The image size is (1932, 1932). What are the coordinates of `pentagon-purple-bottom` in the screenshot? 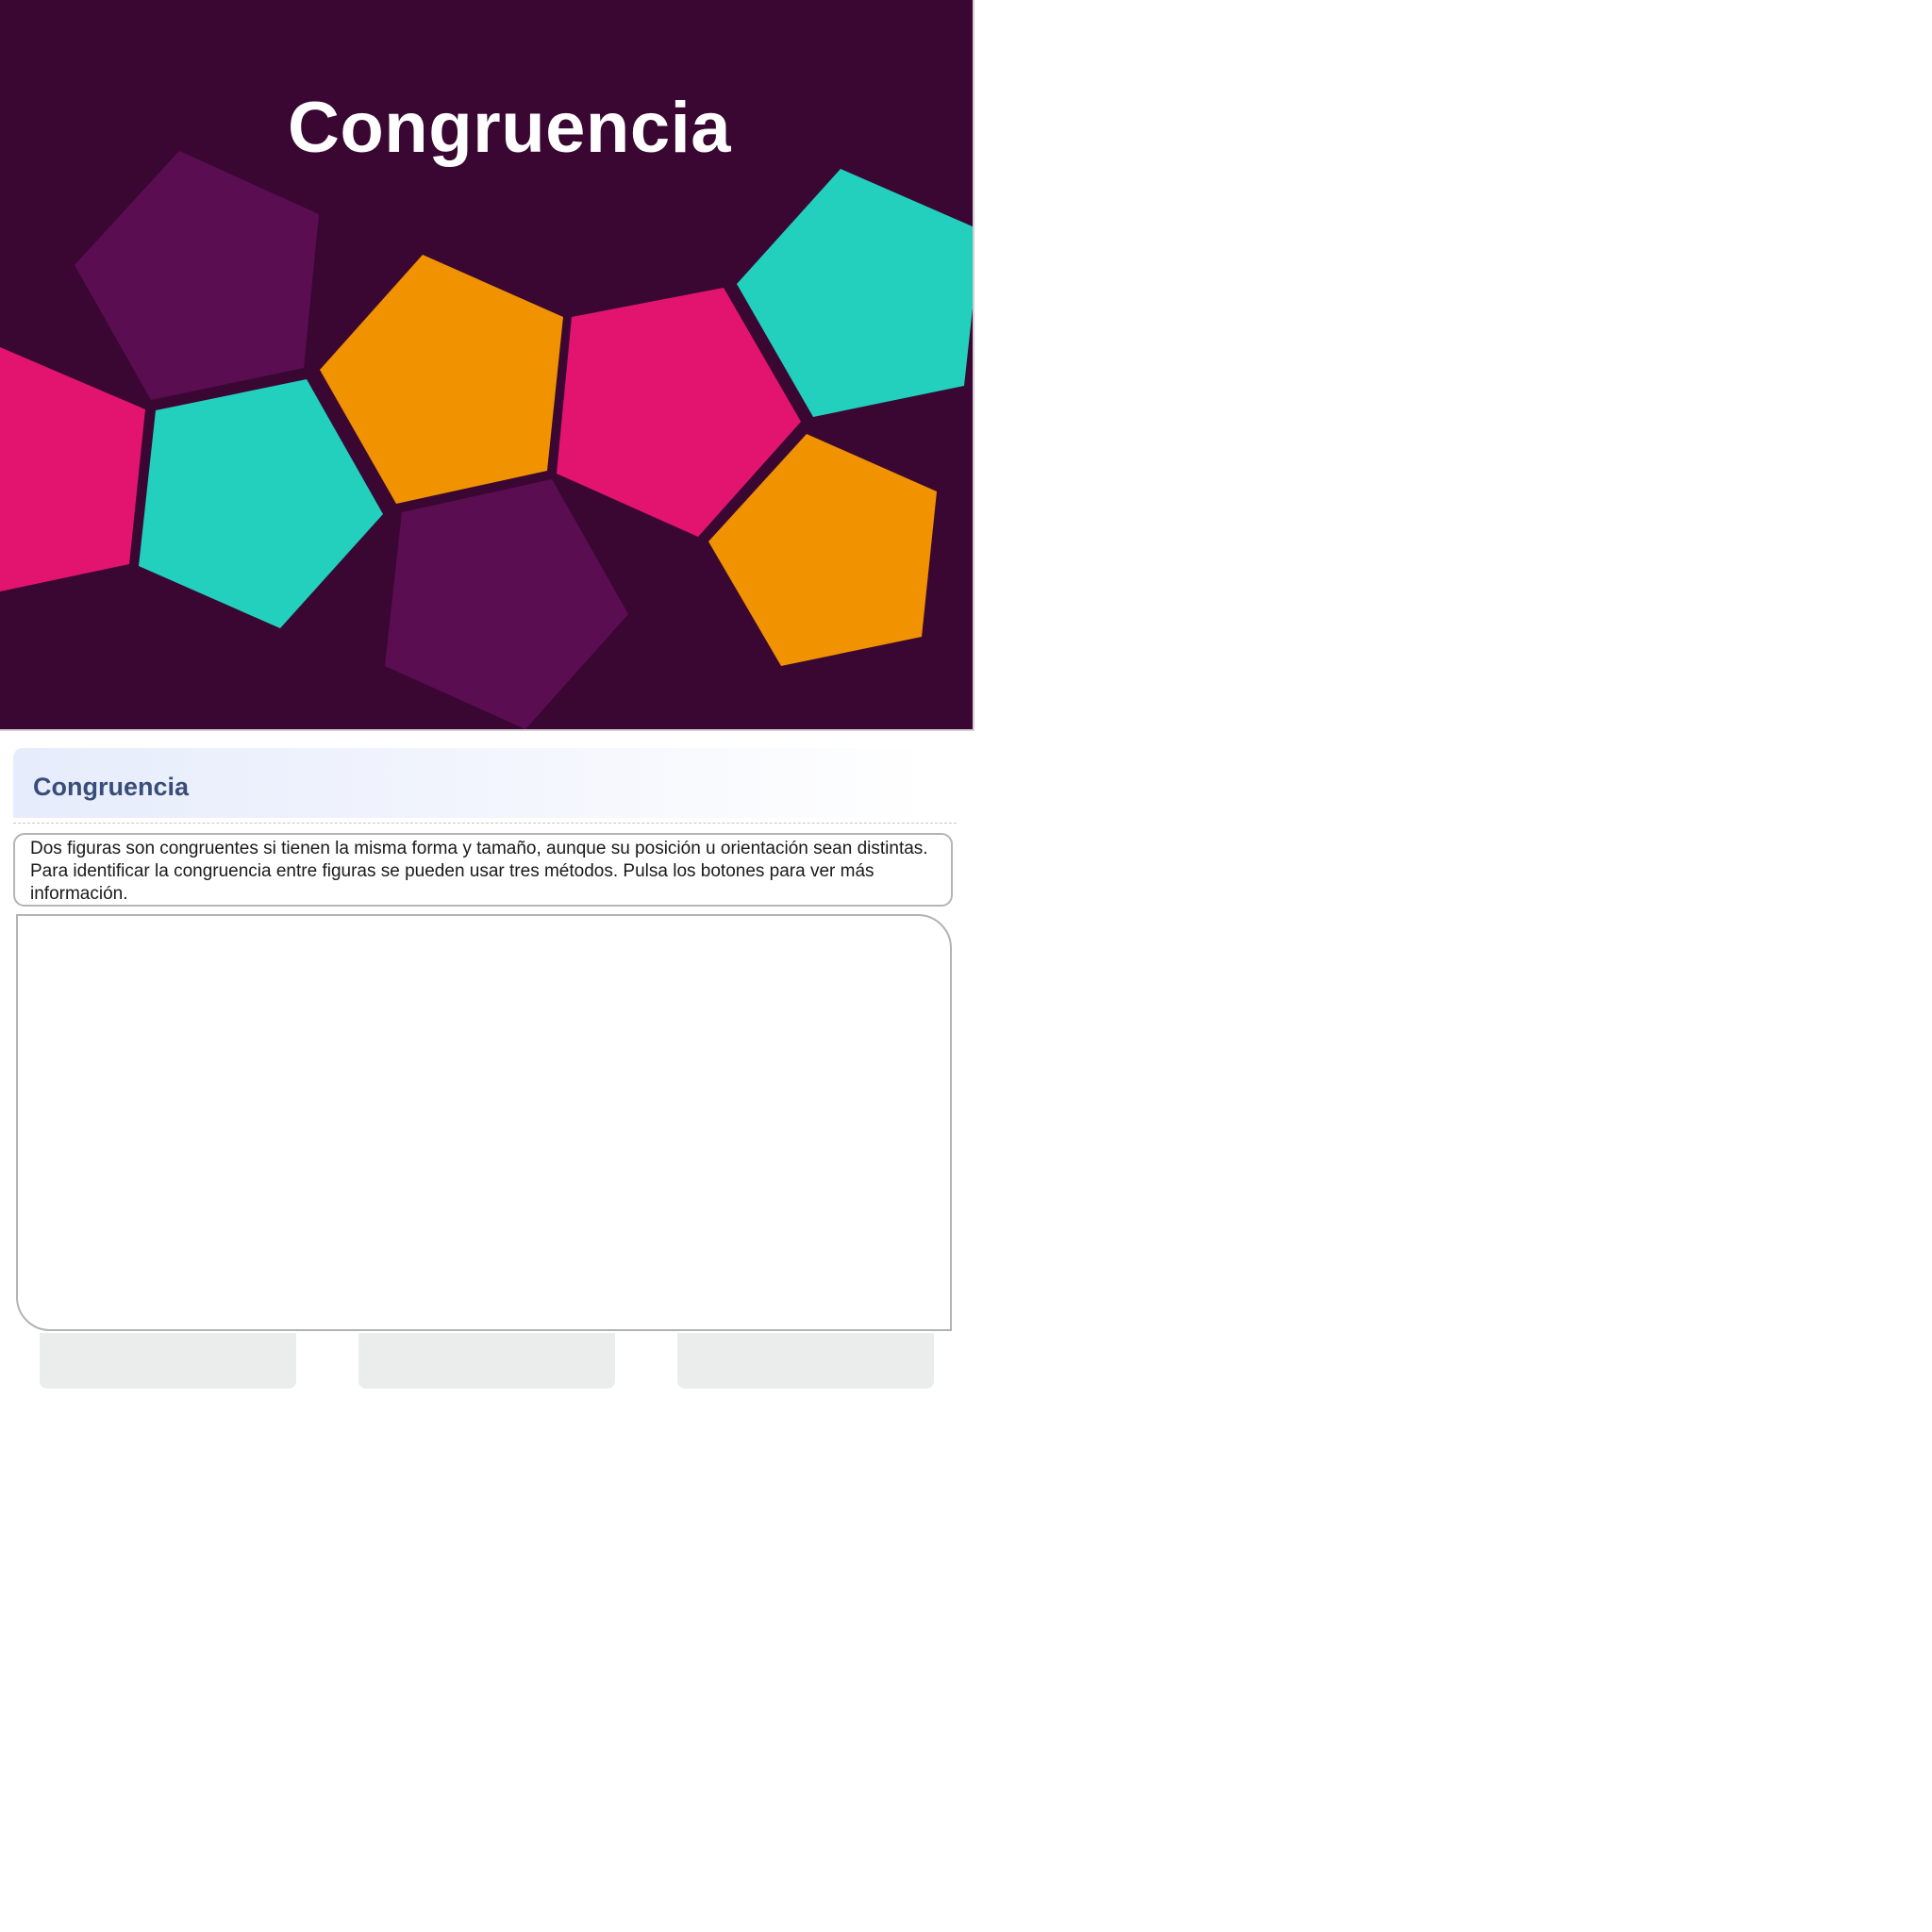 It's located at (507, 604).